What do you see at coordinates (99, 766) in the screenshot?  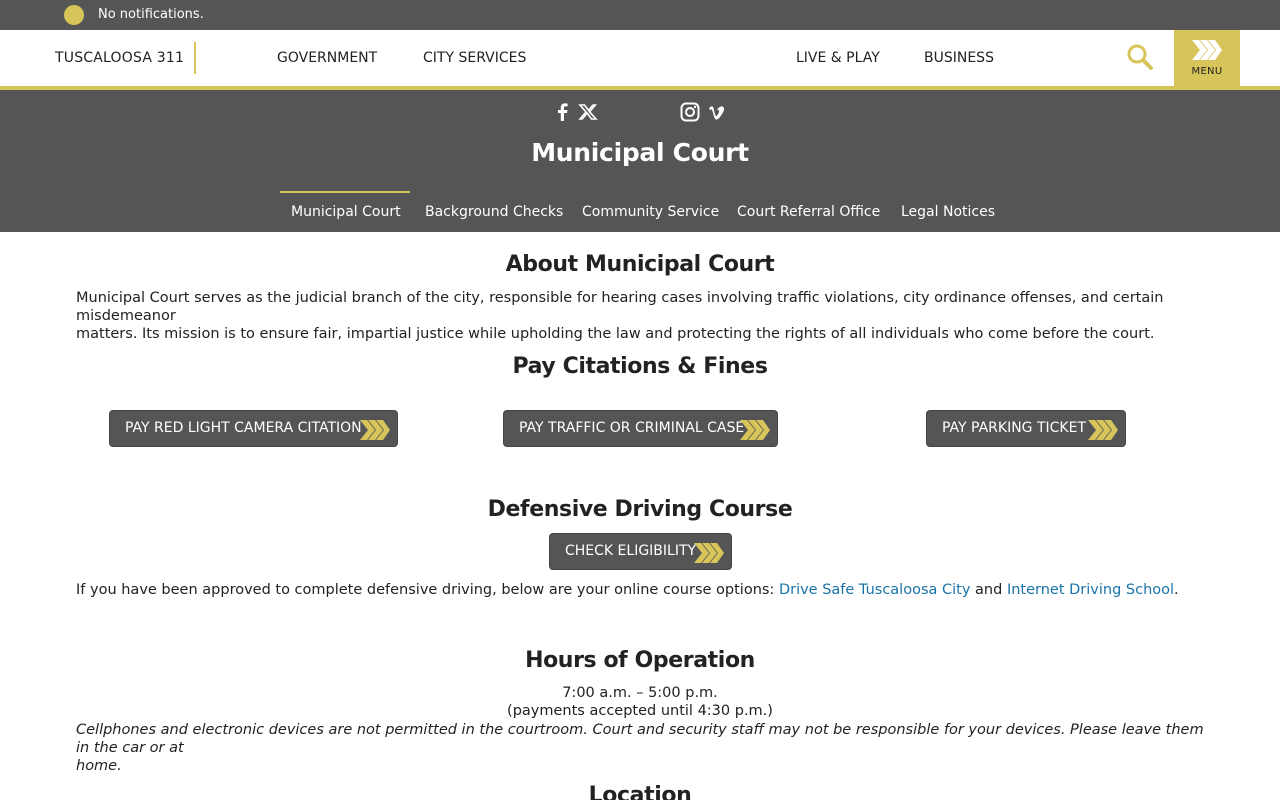 I see `devices-note-line-2: home.` at bounding box center [99, 766].